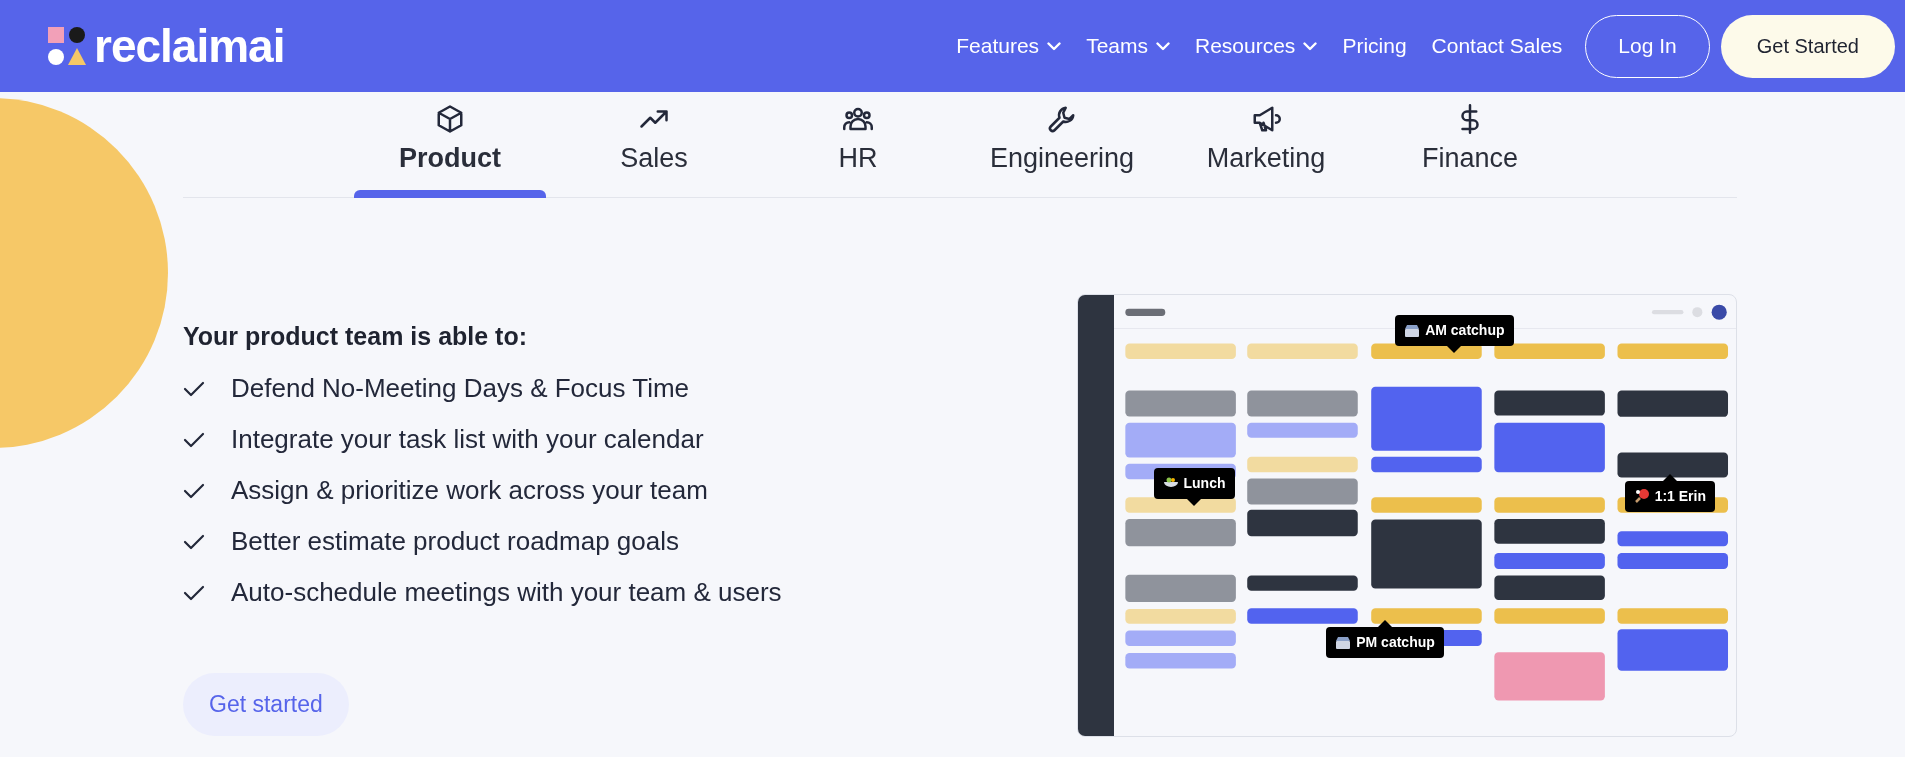  I want to click on tab: Marketing, so click(1266, 144).